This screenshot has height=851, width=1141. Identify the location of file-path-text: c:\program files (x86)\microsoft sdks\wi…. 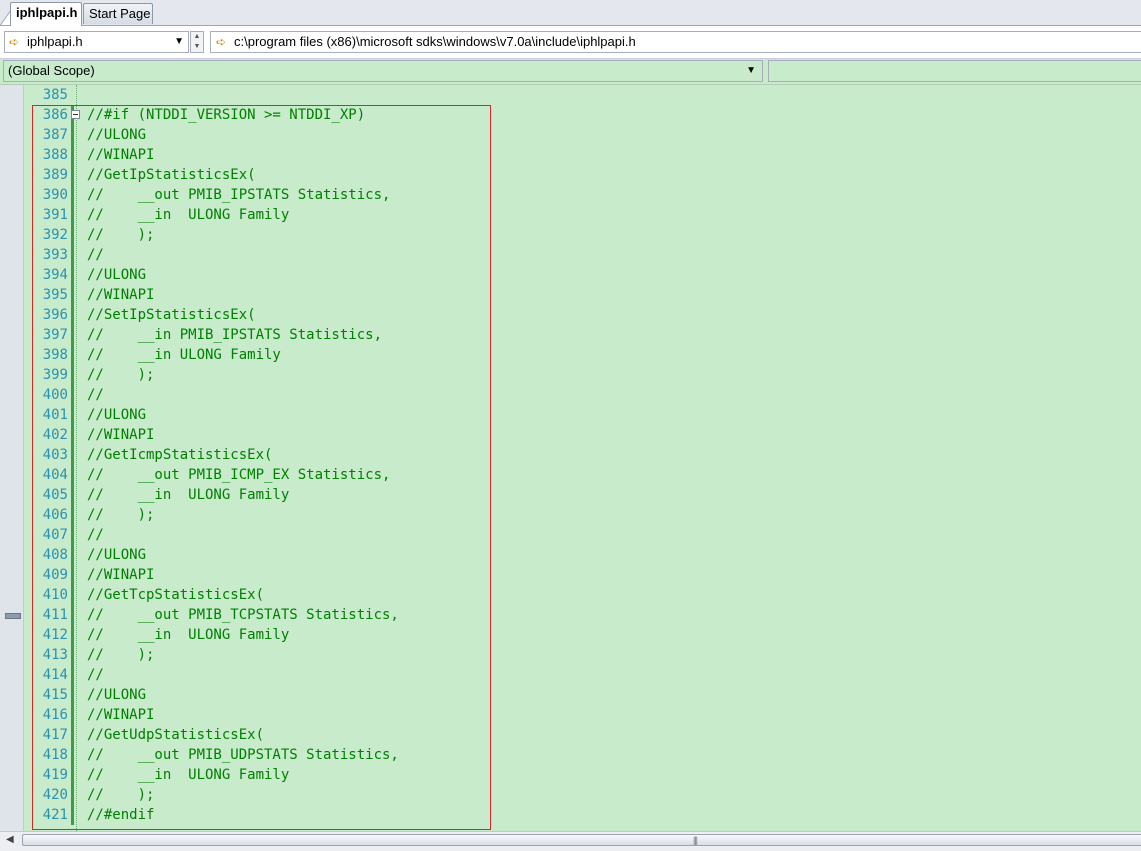
(435, 41).